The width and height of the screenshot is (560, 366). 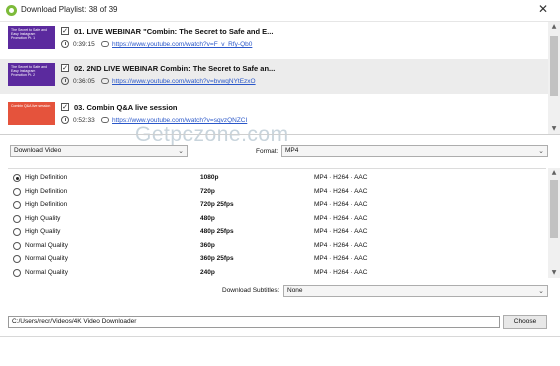 What do you see at coordinates (543, 9) in the screenshot?
I see `close-icon: ✕` at bounding box center [543, 9].